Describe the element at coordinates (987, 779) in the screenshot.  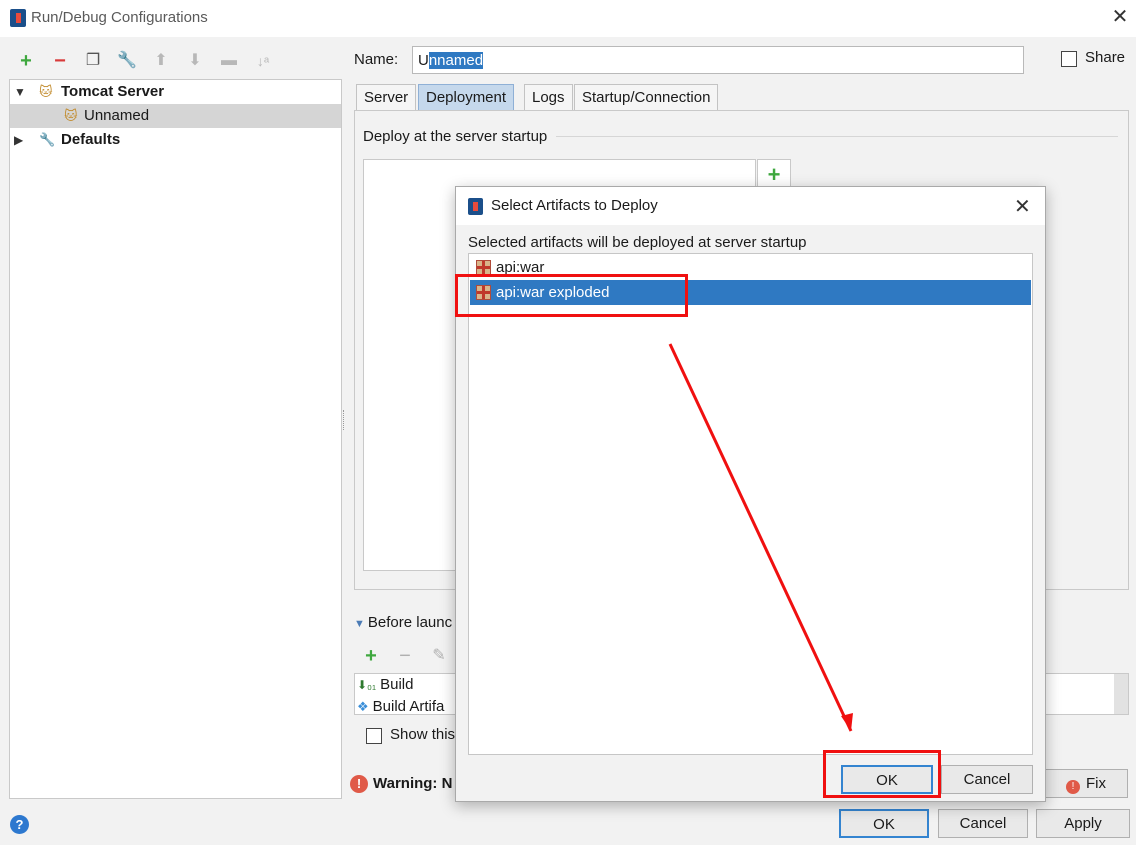
I see `dialog-cancel-button: Cancel` at that location.